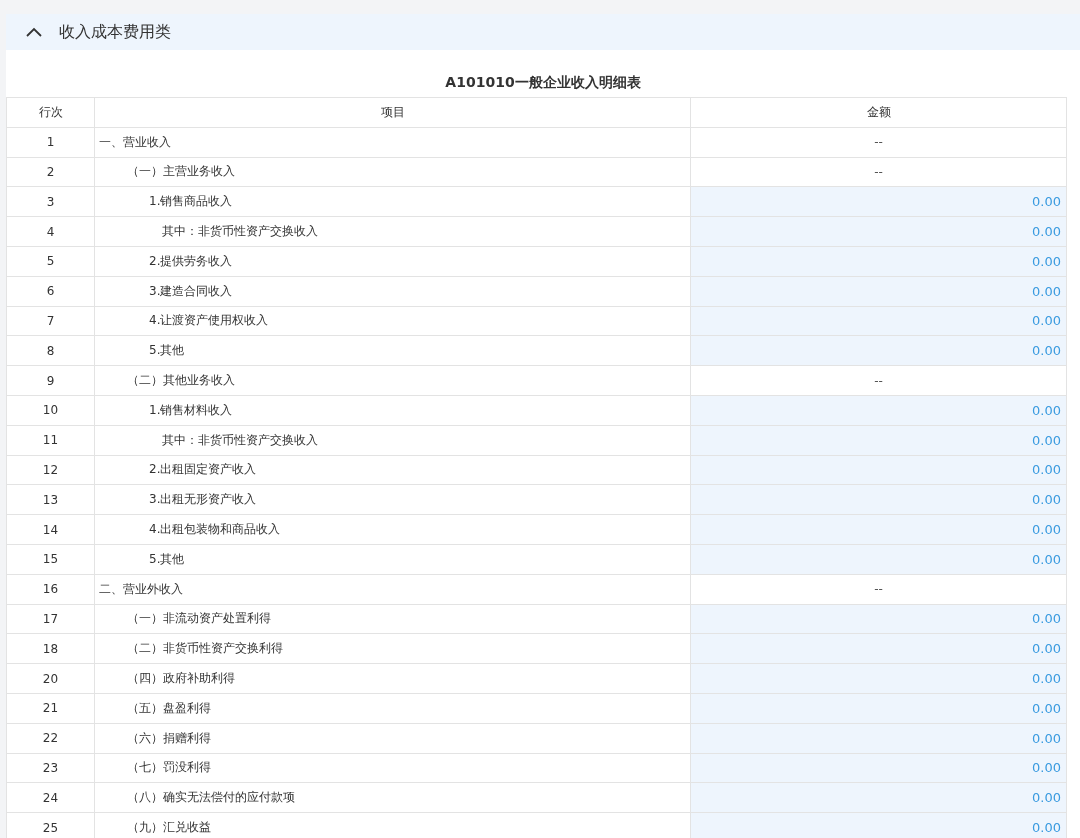  What do you see at coordinates (50, 261) in the screenshot?
I see `table-cell: 5` at bounding box center [50, 261].